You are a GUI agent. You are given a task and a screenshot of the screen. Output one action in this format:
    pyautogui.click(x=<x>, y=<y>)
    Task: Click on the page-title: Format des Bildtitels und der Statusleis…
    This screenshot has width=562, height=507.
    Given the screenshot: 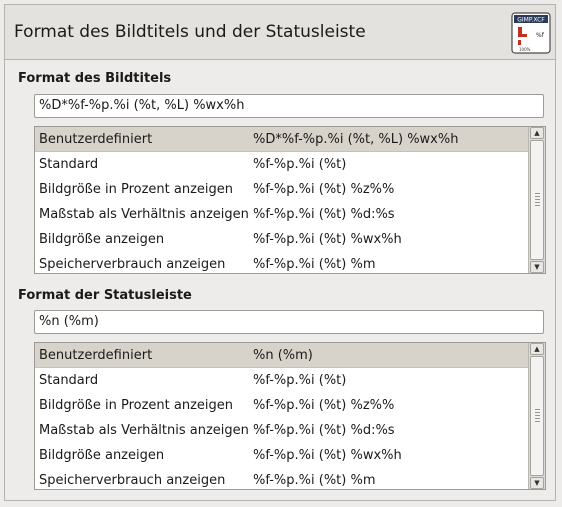 What is the action you would take?
    pyautogui.click(x=190, y=32)
    